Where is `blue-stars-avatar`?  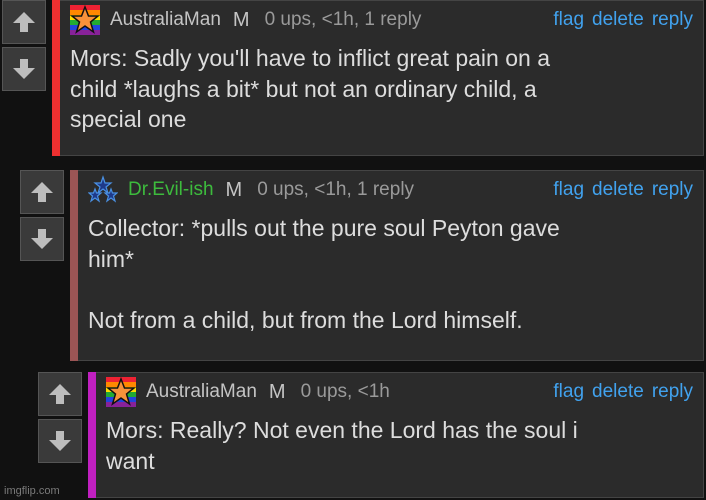
blue-stars-avatar is located at coordinates (103, 190).